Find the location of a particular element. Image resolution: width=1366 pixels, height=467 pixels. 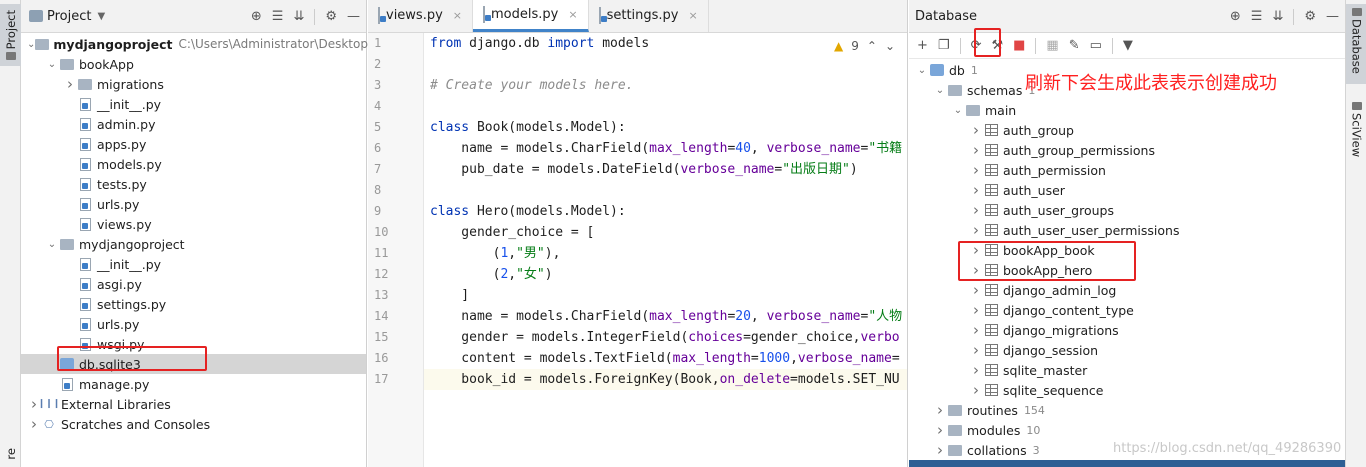

table-view-icon: ▦ is located at coordinates (1052, 45).